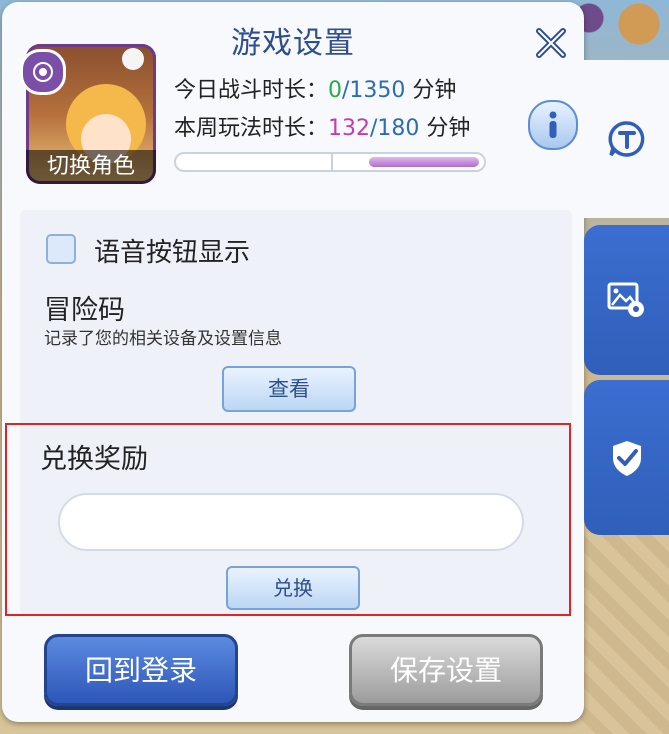 This screenshot has width=669, height=734. What do you see at coordinates (84, 310) in the screenshot?
I see `adventure-code-title: 冒险码` at bounding box center [84, 310].